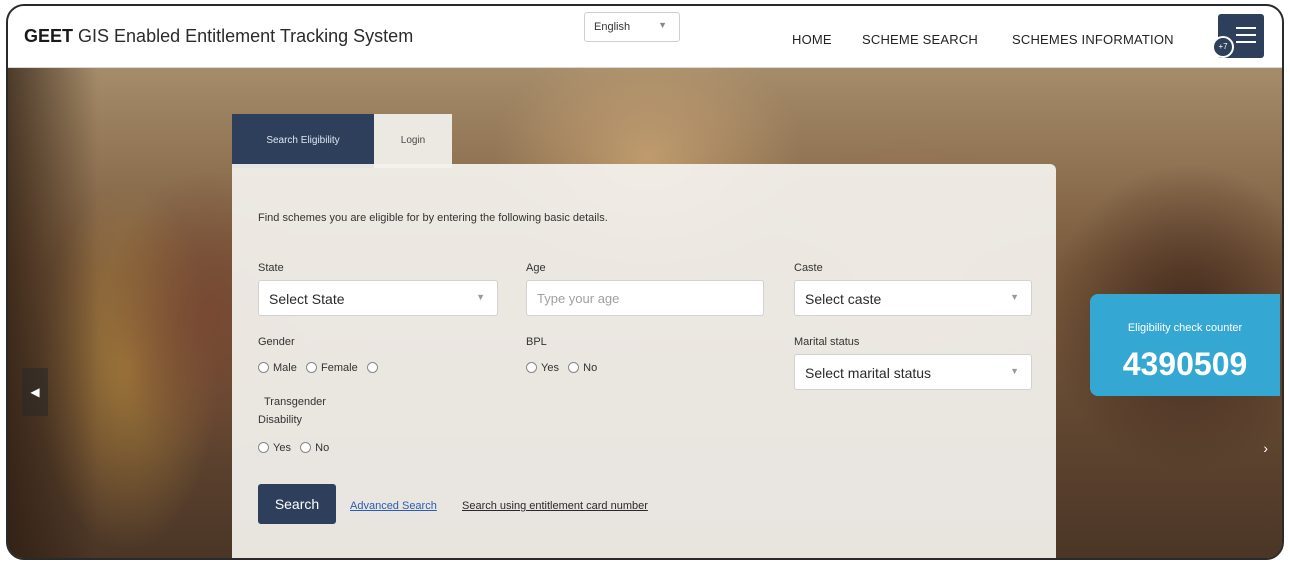 This screenshot has height=564, width=1290. Describe the element at coordinates (1223, 47) in the screenshot. I see `menu-badge: +7` at that location.